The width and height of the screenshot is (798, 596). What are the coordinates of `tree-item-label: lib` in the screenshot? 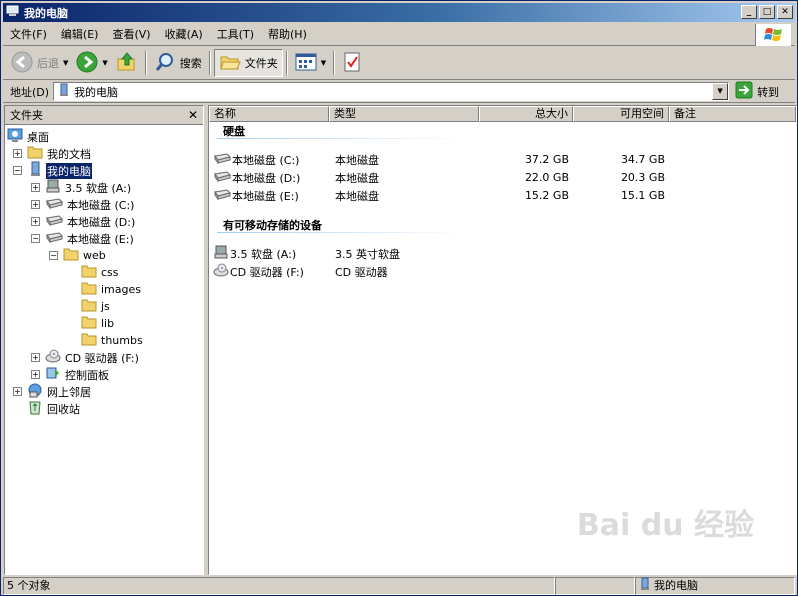 It's located at (108, 323).